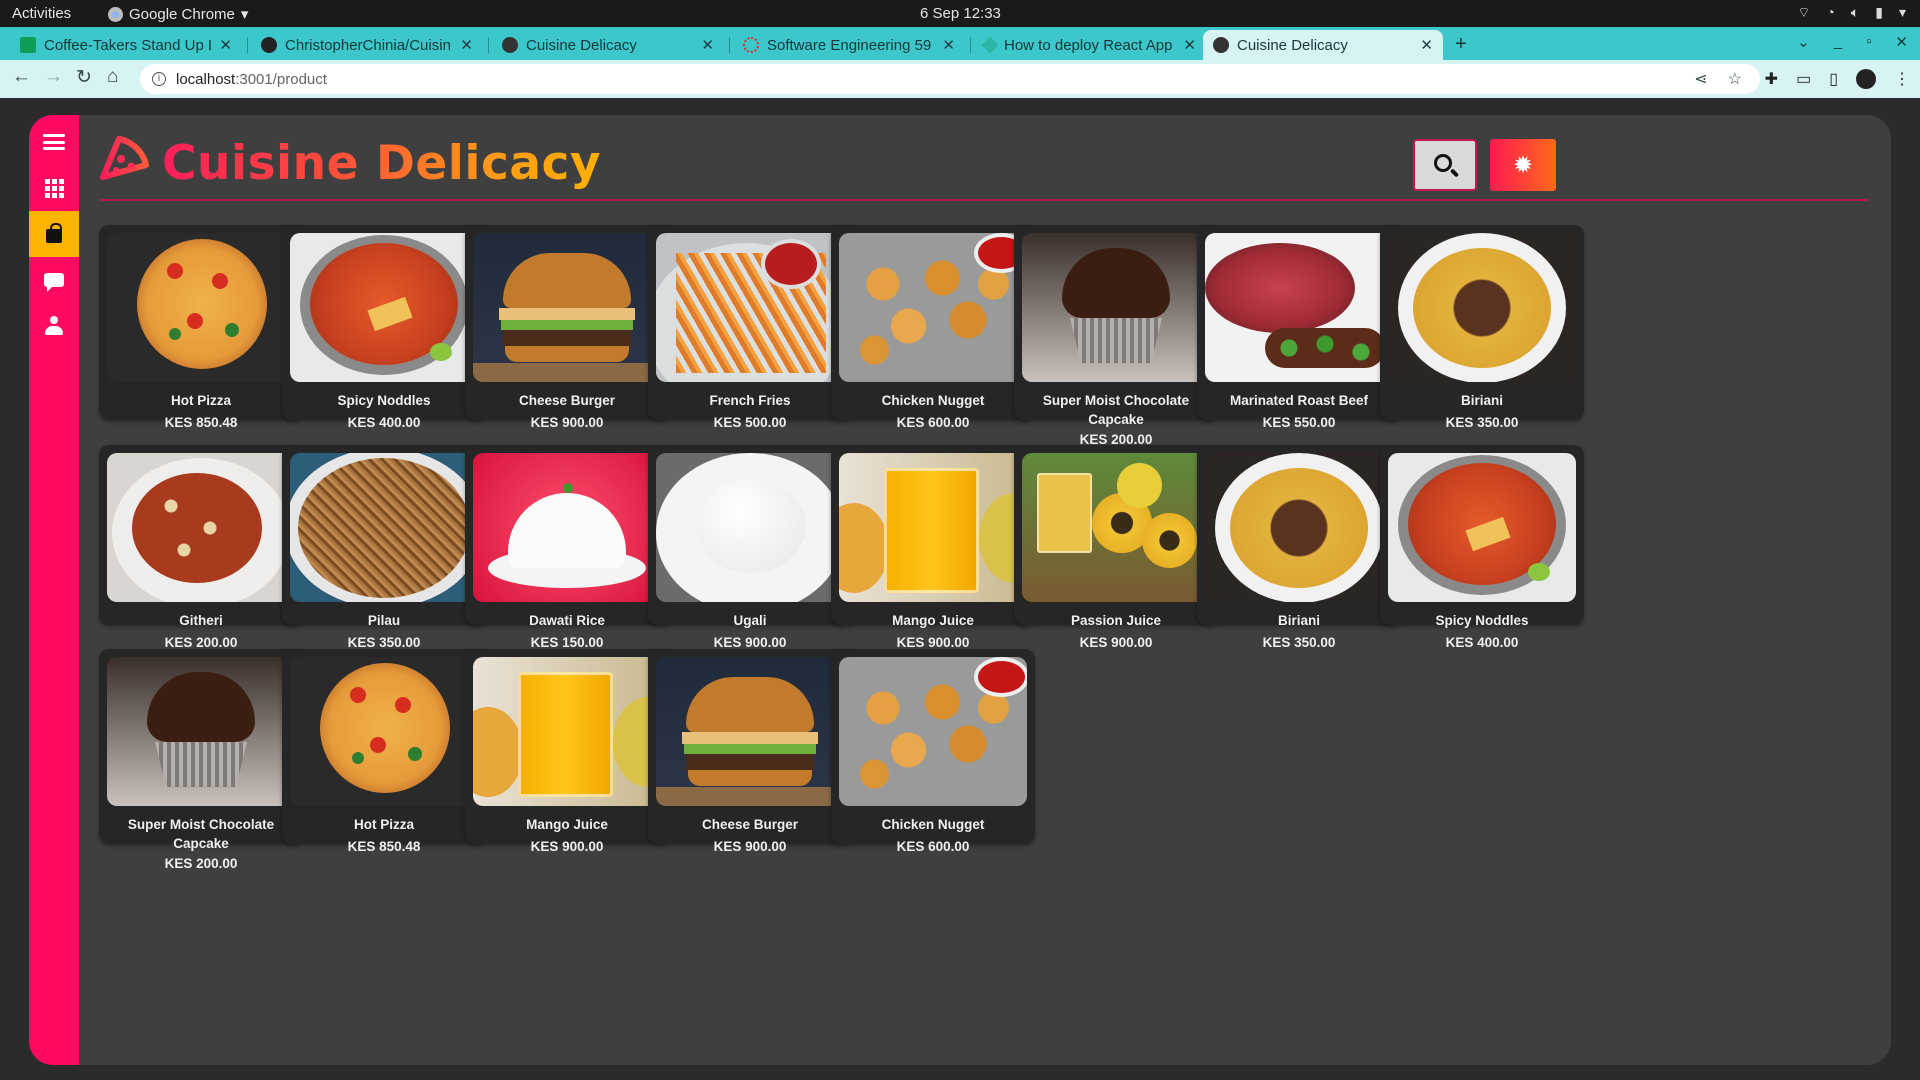 This screenshot has width=1920, height=1080. What do you see at coordinates (201, 527) in the screenshot?
I see `githeri-image` at bounding box center [201, 527].